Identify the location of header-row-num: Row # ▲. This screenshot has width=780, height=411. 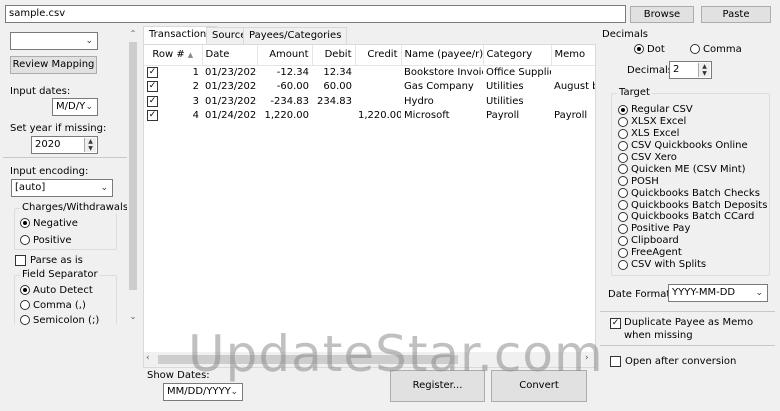
(173, 55).